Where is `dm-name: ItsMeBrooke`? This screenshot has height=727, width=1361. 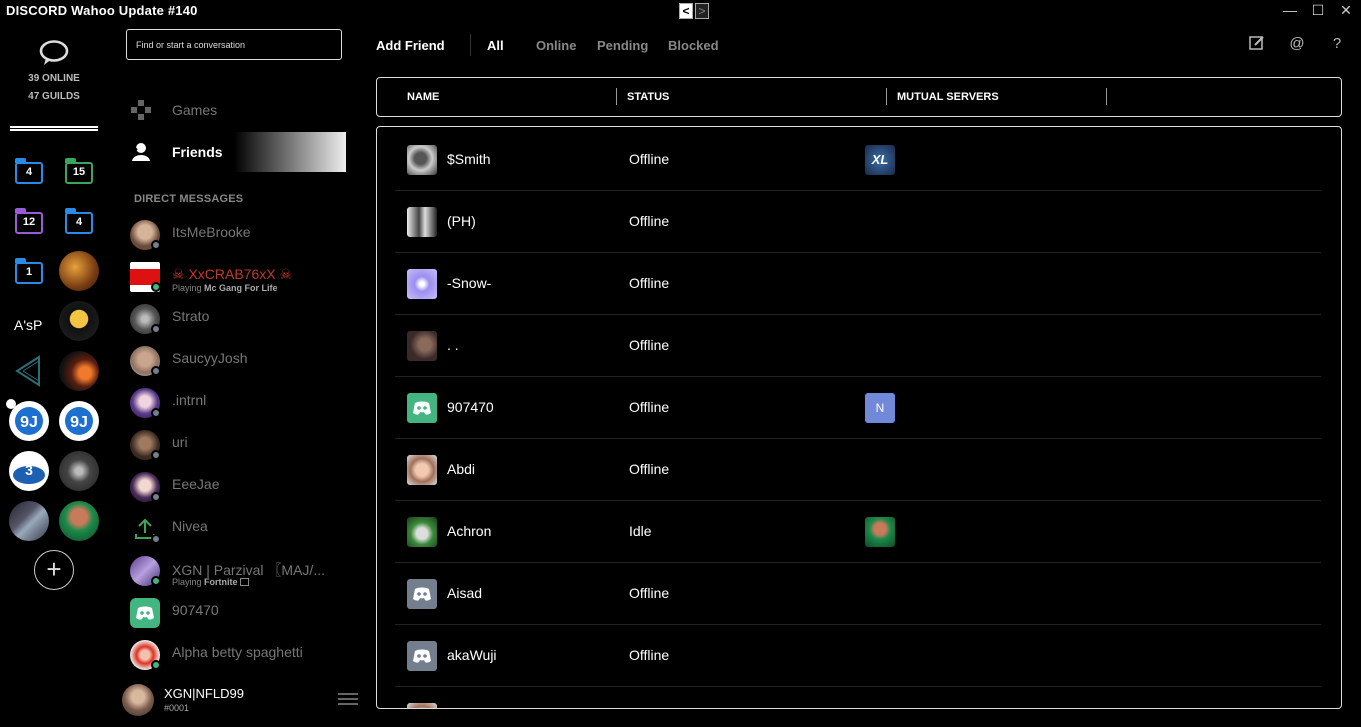
dm-name: ItsMeBrooke is located at coordinates (211, 232).